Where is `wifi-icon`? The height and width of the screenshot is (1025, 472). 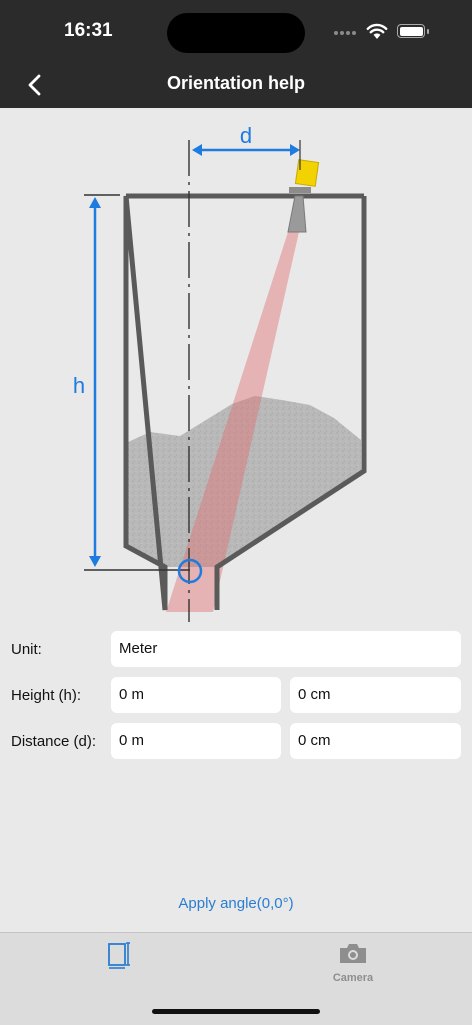
wifi-icon is located at coordinates (377, 31).